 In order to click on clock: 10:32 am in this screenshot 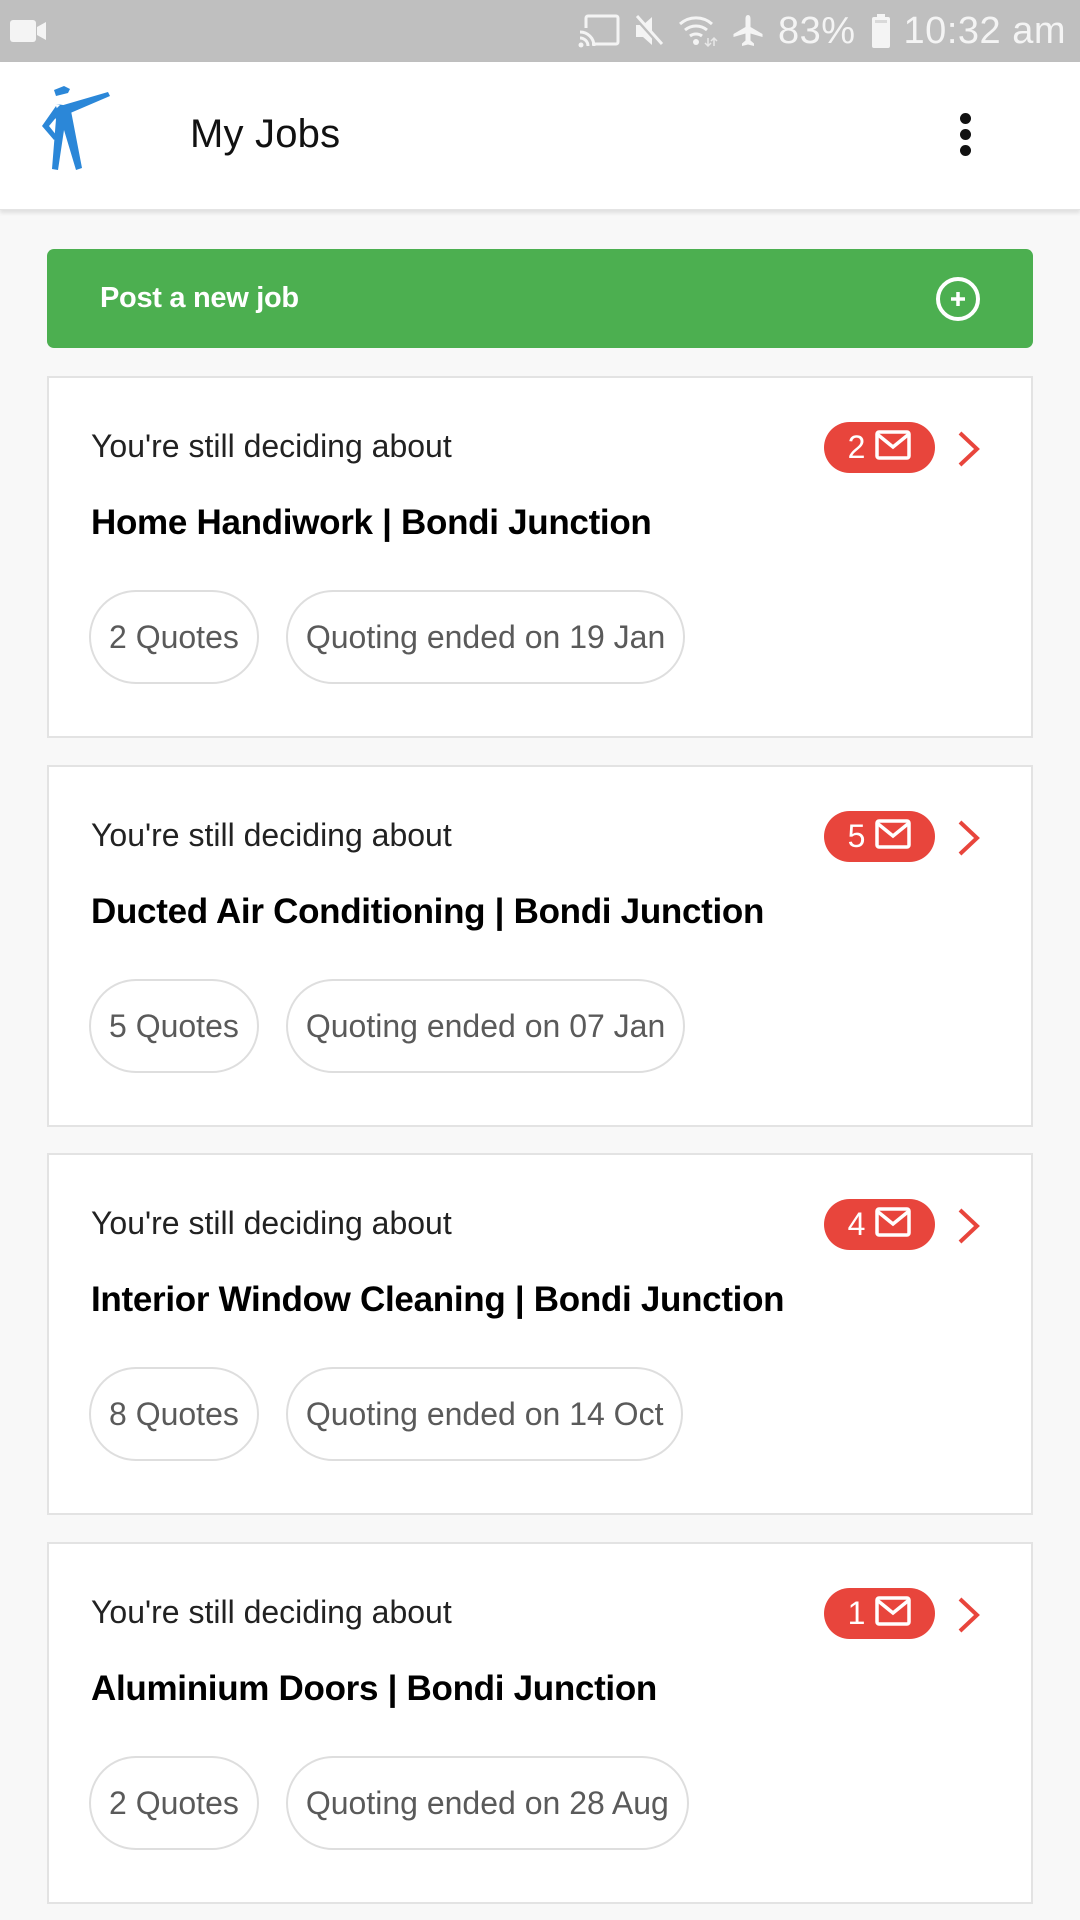, I will do `click(984, 30)`.